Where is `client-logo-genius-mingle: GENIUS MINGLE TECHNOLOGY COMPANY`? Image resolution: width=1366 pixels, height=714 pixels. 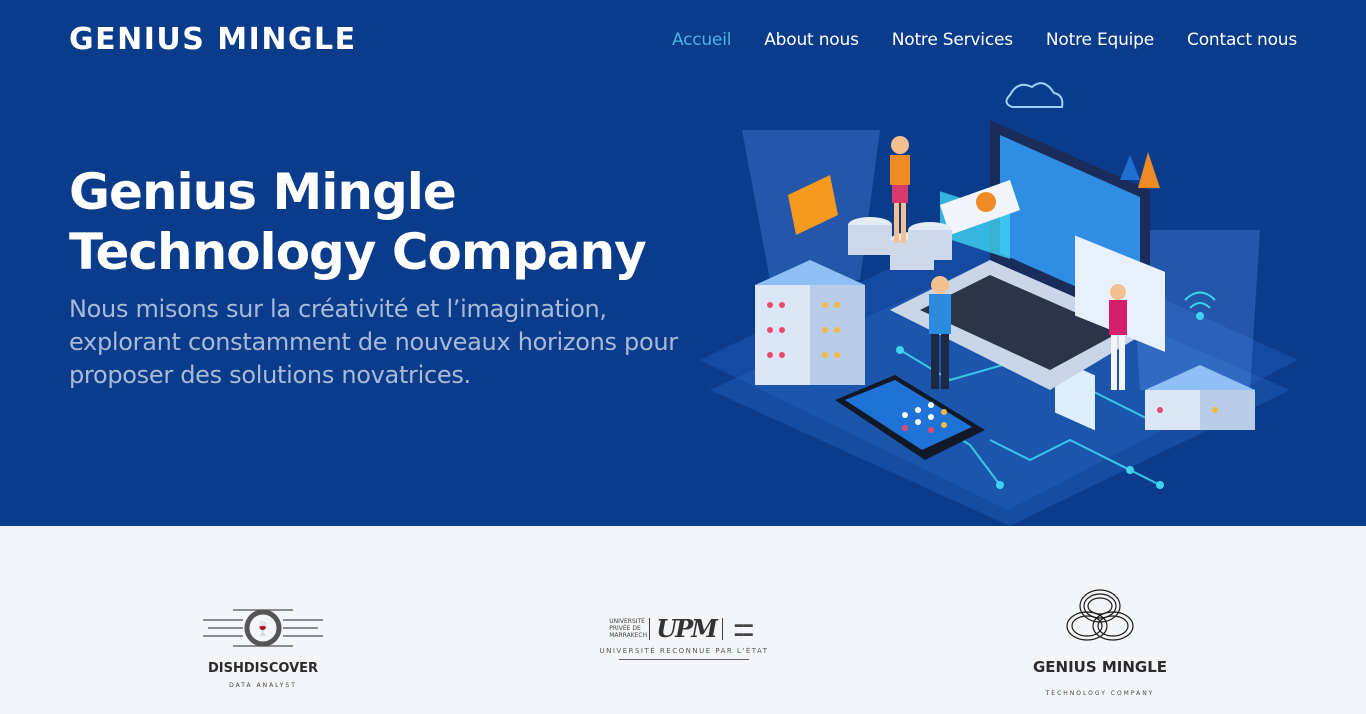
client-logo-genius-mingle: GENIUS MINGLE TECHNOLOGY COMPANY is located at coordinates (1100, 639).